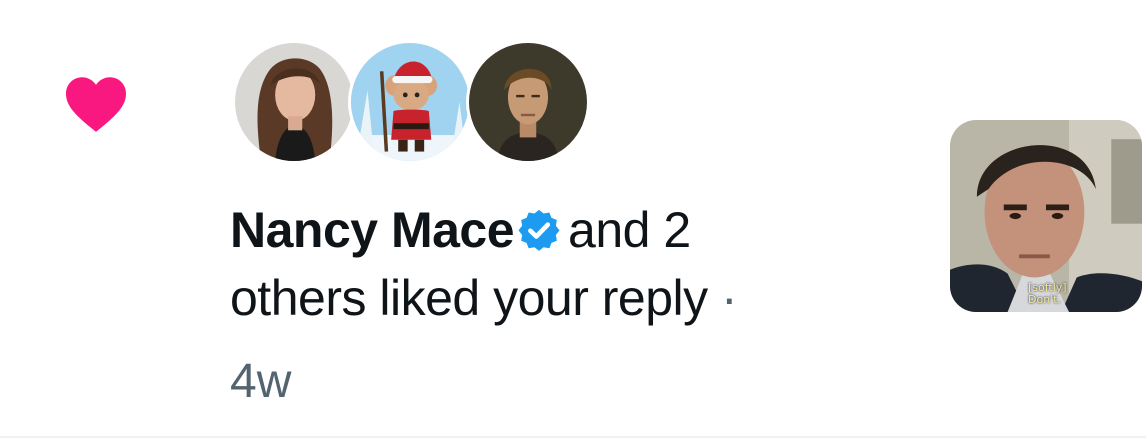 This screenshot has width=1146, height=446. I want to click on caption-line-2: Don't., so click(1045, 299).